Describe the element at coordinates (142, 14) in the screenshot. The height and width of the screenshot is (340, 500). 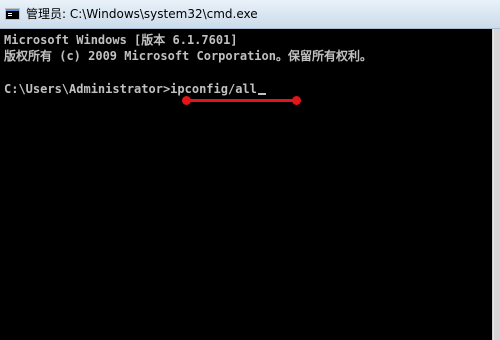
I see `window-title: 管理员: C:\Windows\system32\cmd.exe` at that location.